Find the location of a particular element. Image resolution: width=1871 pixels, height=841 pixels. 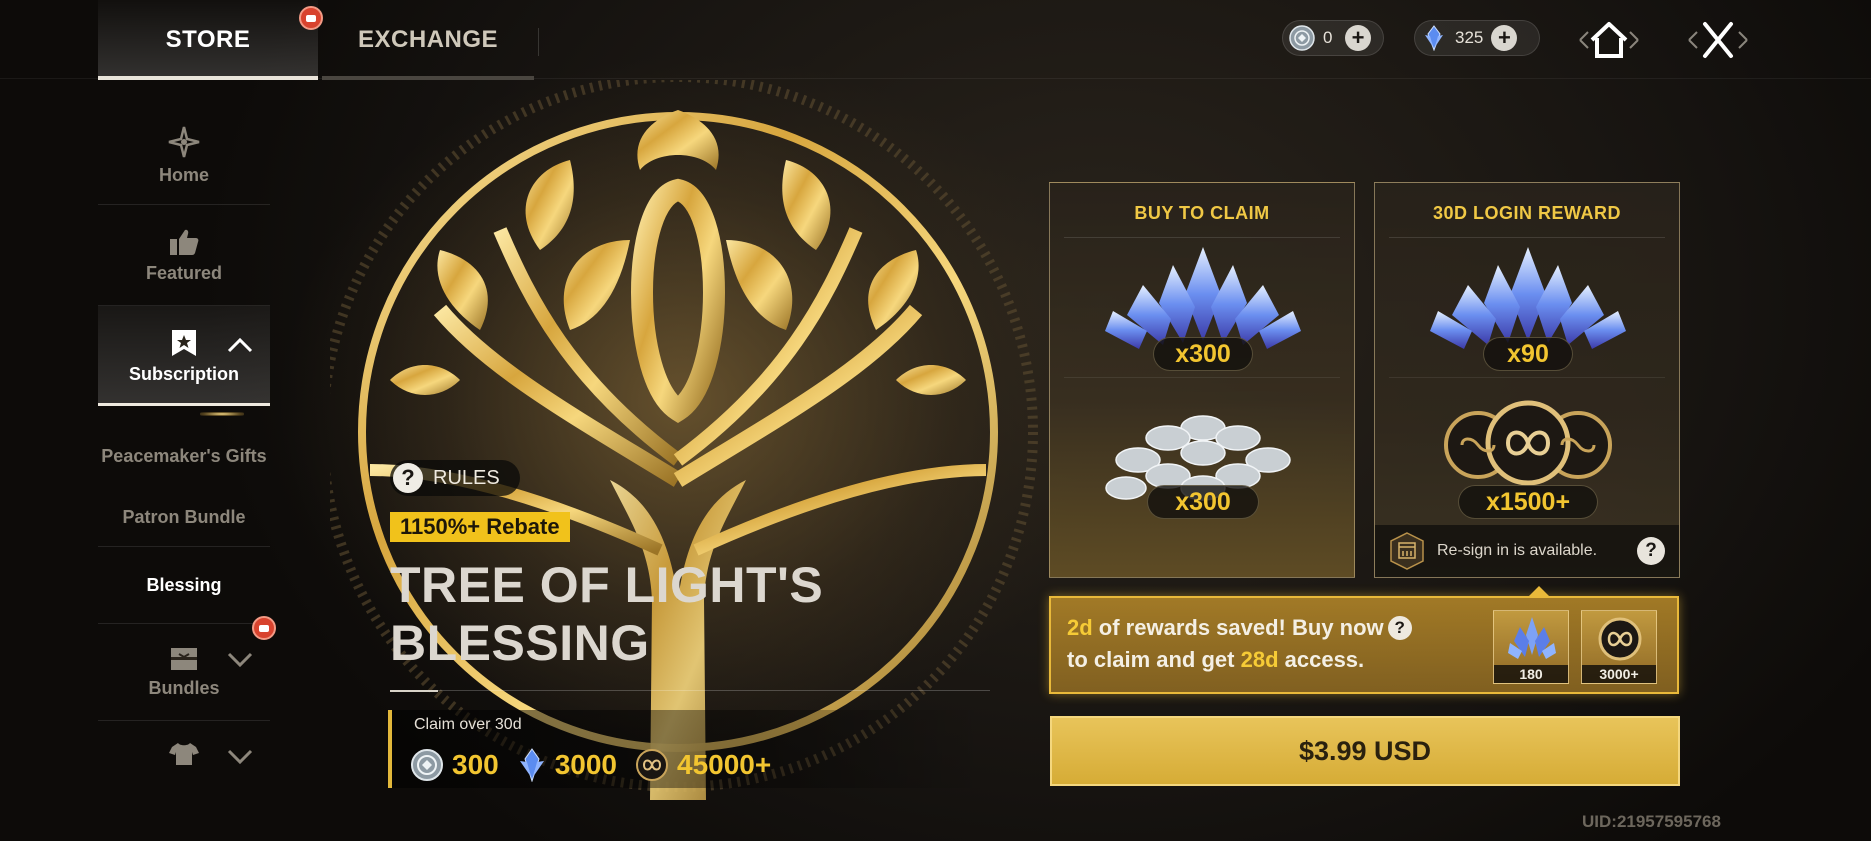

glint-decoration is located at coordinates (222, 414).